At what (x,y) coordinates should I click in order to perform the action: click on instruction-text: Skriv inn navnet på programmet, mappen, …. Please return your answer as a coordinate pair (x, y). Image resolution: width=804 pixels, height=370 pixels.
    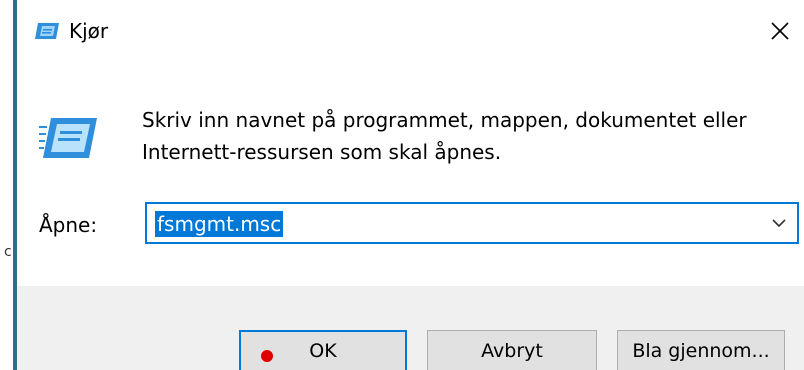
    Looking at the image, I should click on (444, 136).